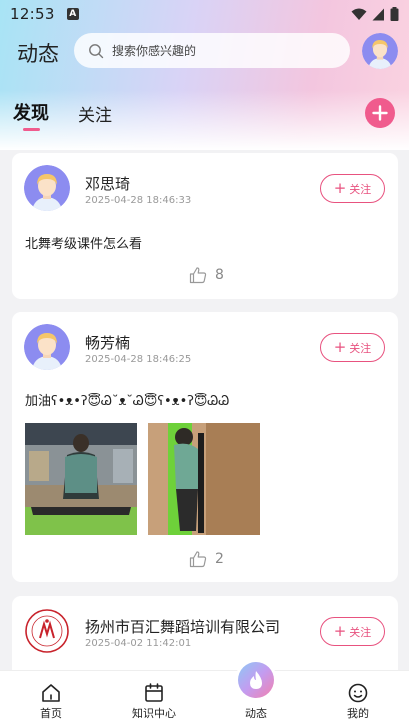 The height and width of the screenshot is (728, 409). Describe the element at coordinates (219, 559) in the screenshot. I see `like-count: 2` at that location.